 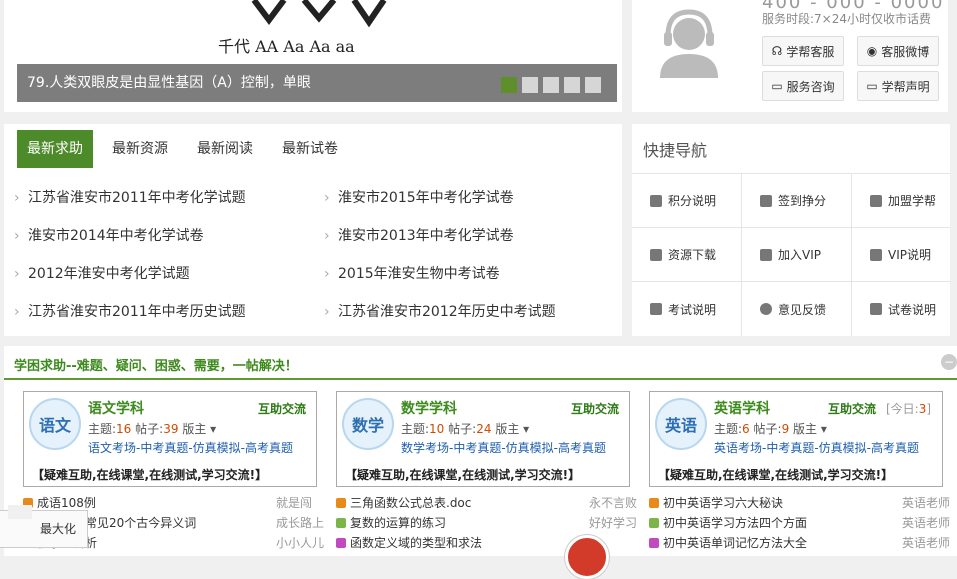 I want to click on post-author: 成长路上, so click(x=300, y=523).